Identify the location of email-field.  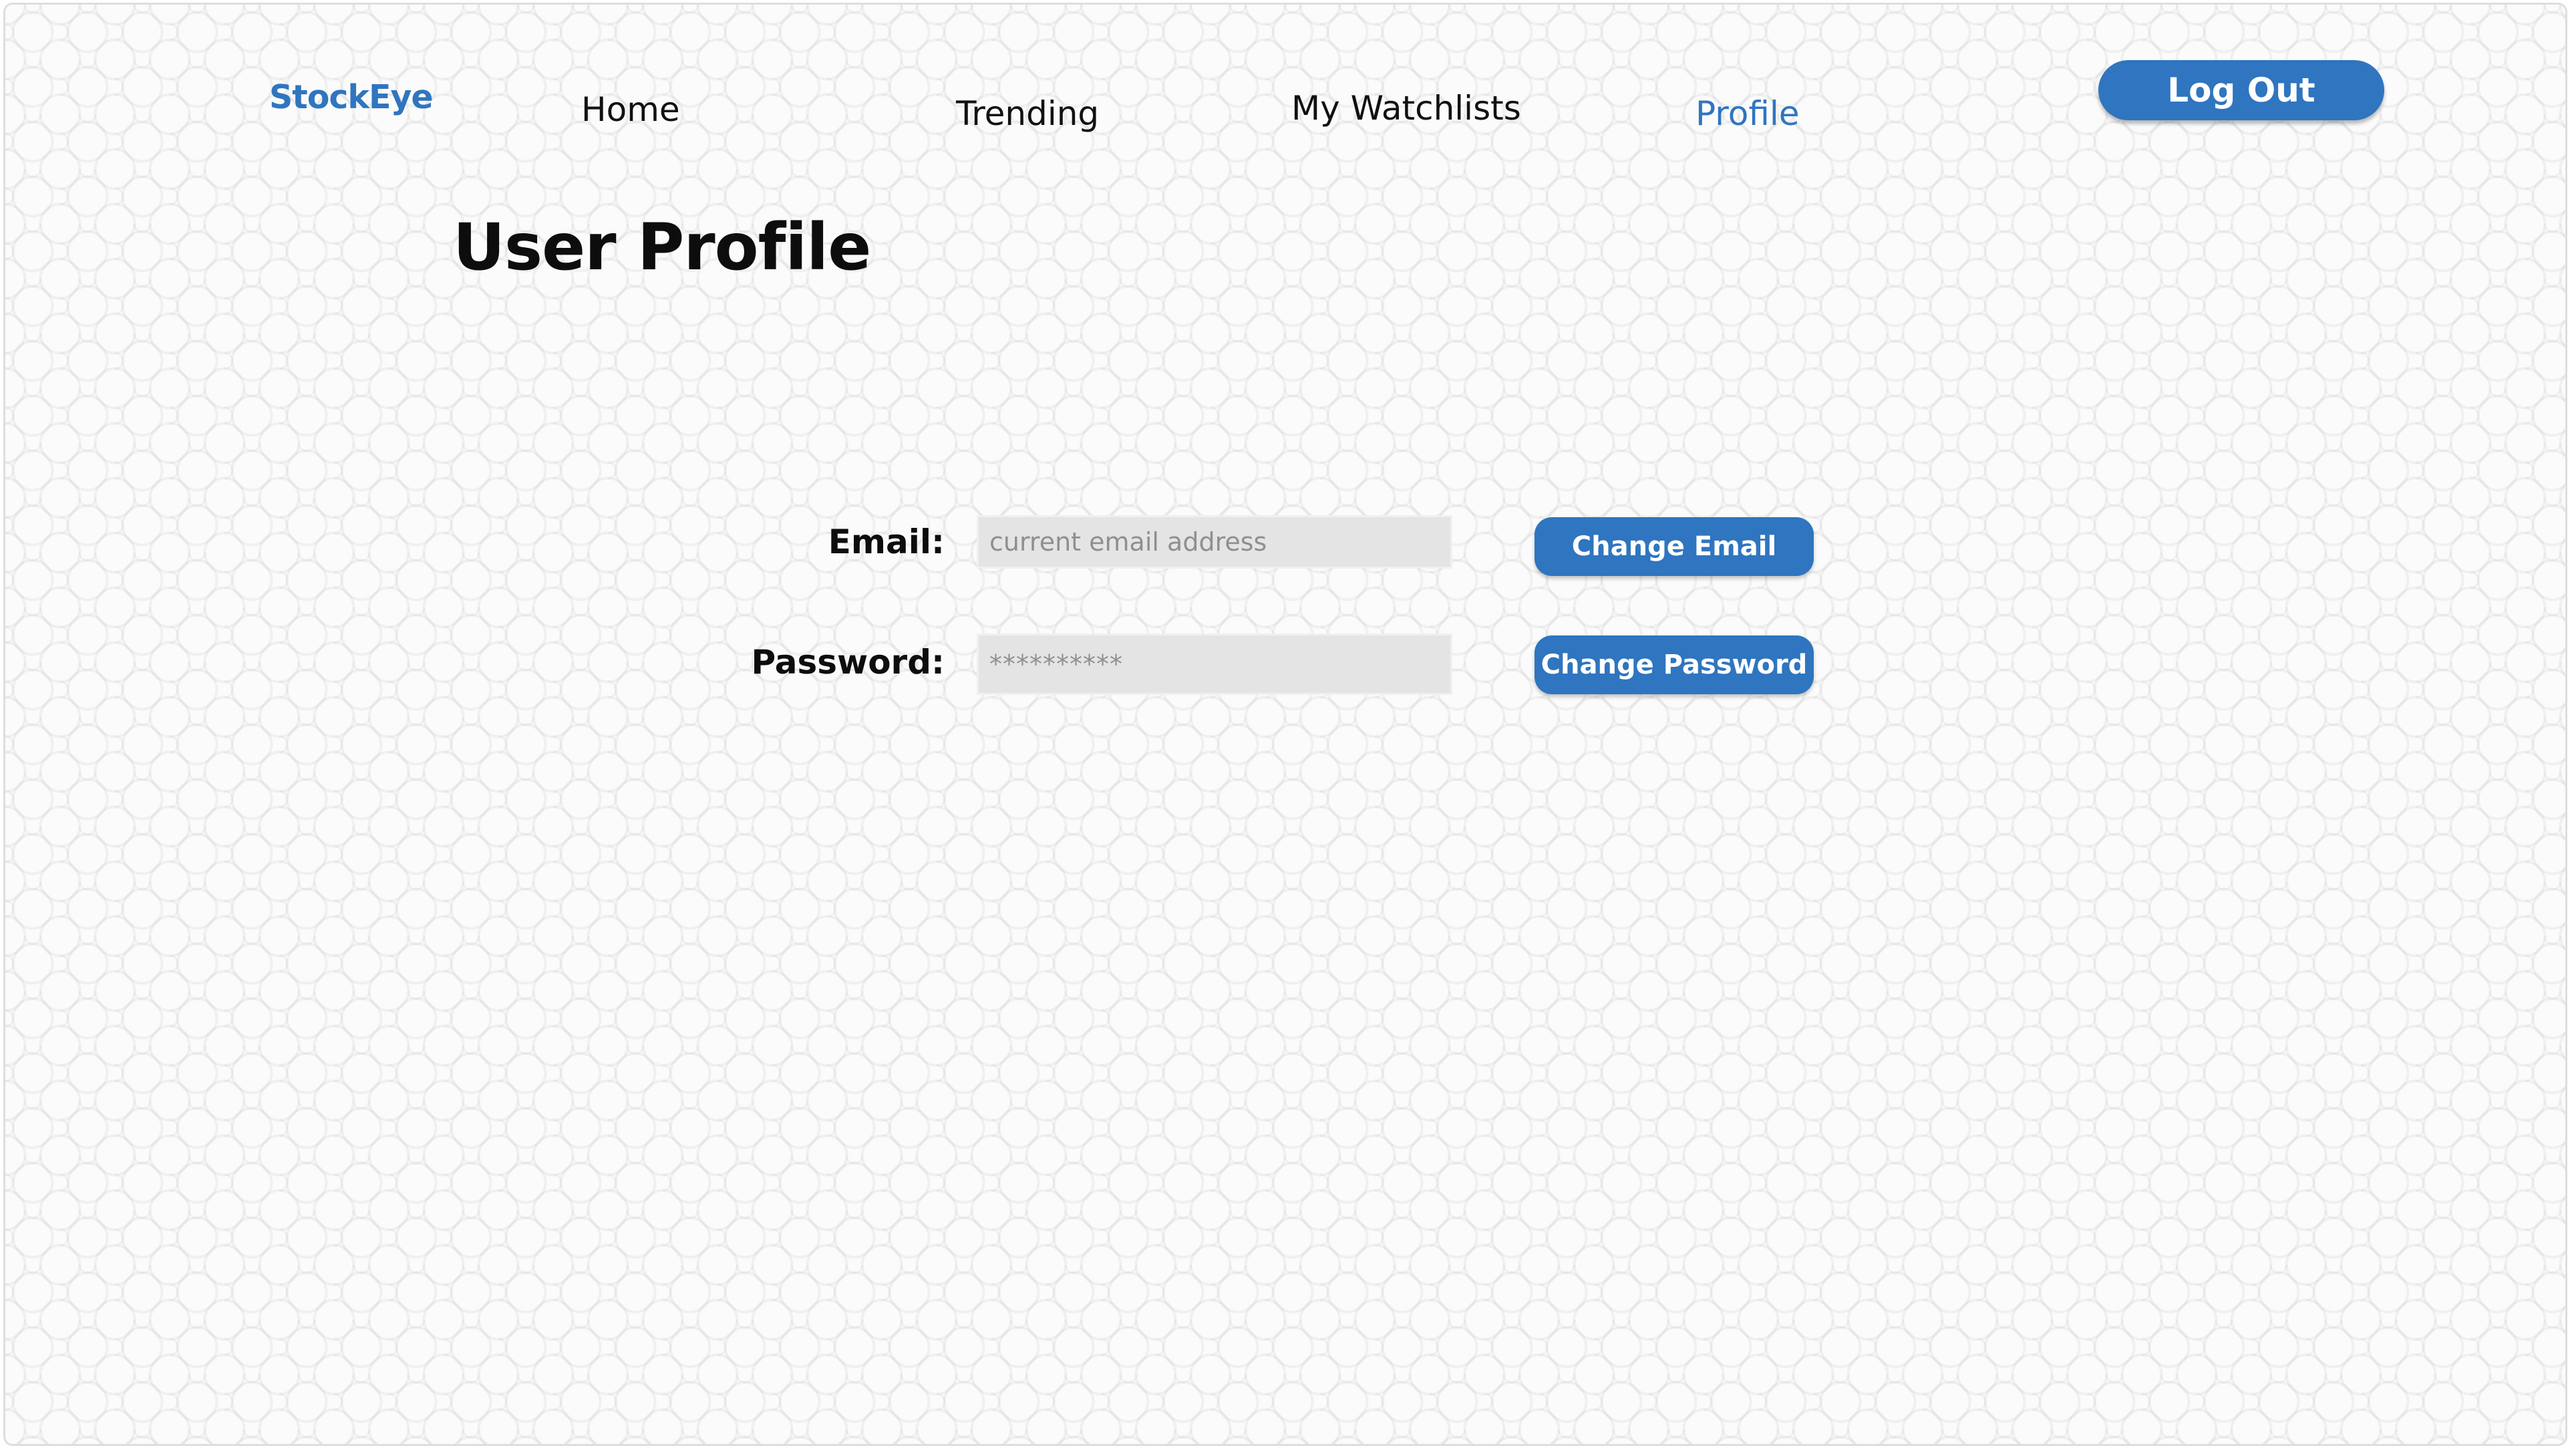
(1214, 542).